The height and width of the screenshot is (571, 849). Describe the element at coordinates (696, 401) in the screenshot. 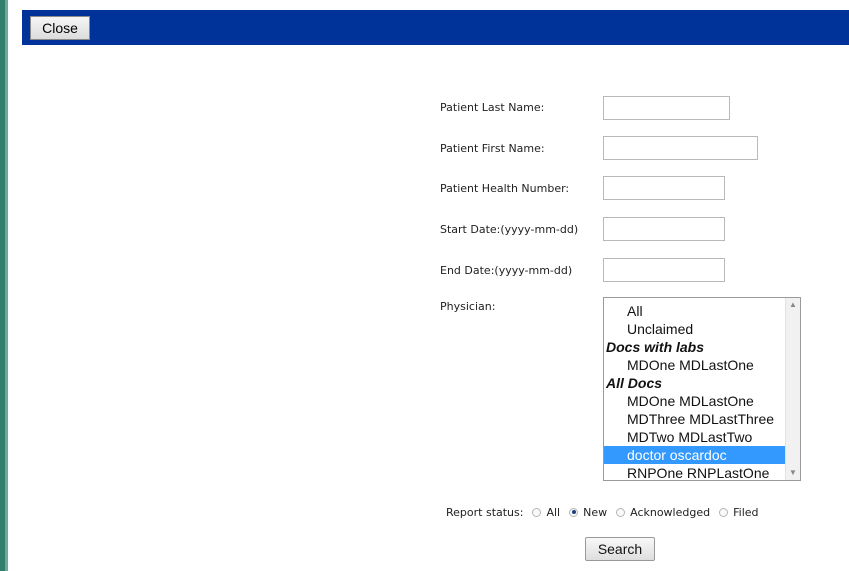

I see `physician-option-mdone: MDOne MDLastOne` at that location.